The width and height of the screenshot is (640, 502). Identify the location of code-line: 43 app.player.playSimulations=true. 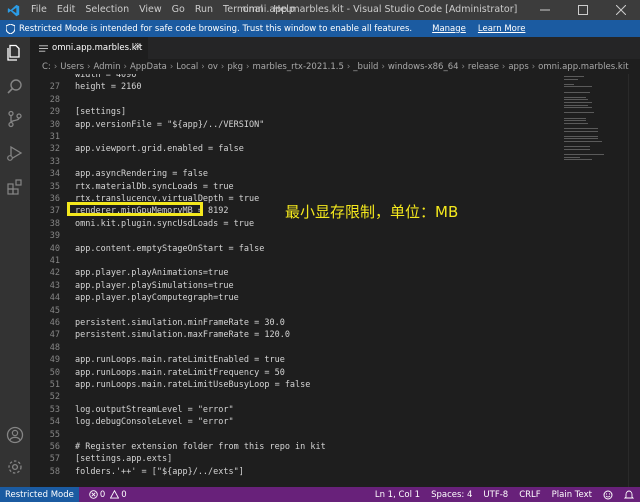
(295, 286).